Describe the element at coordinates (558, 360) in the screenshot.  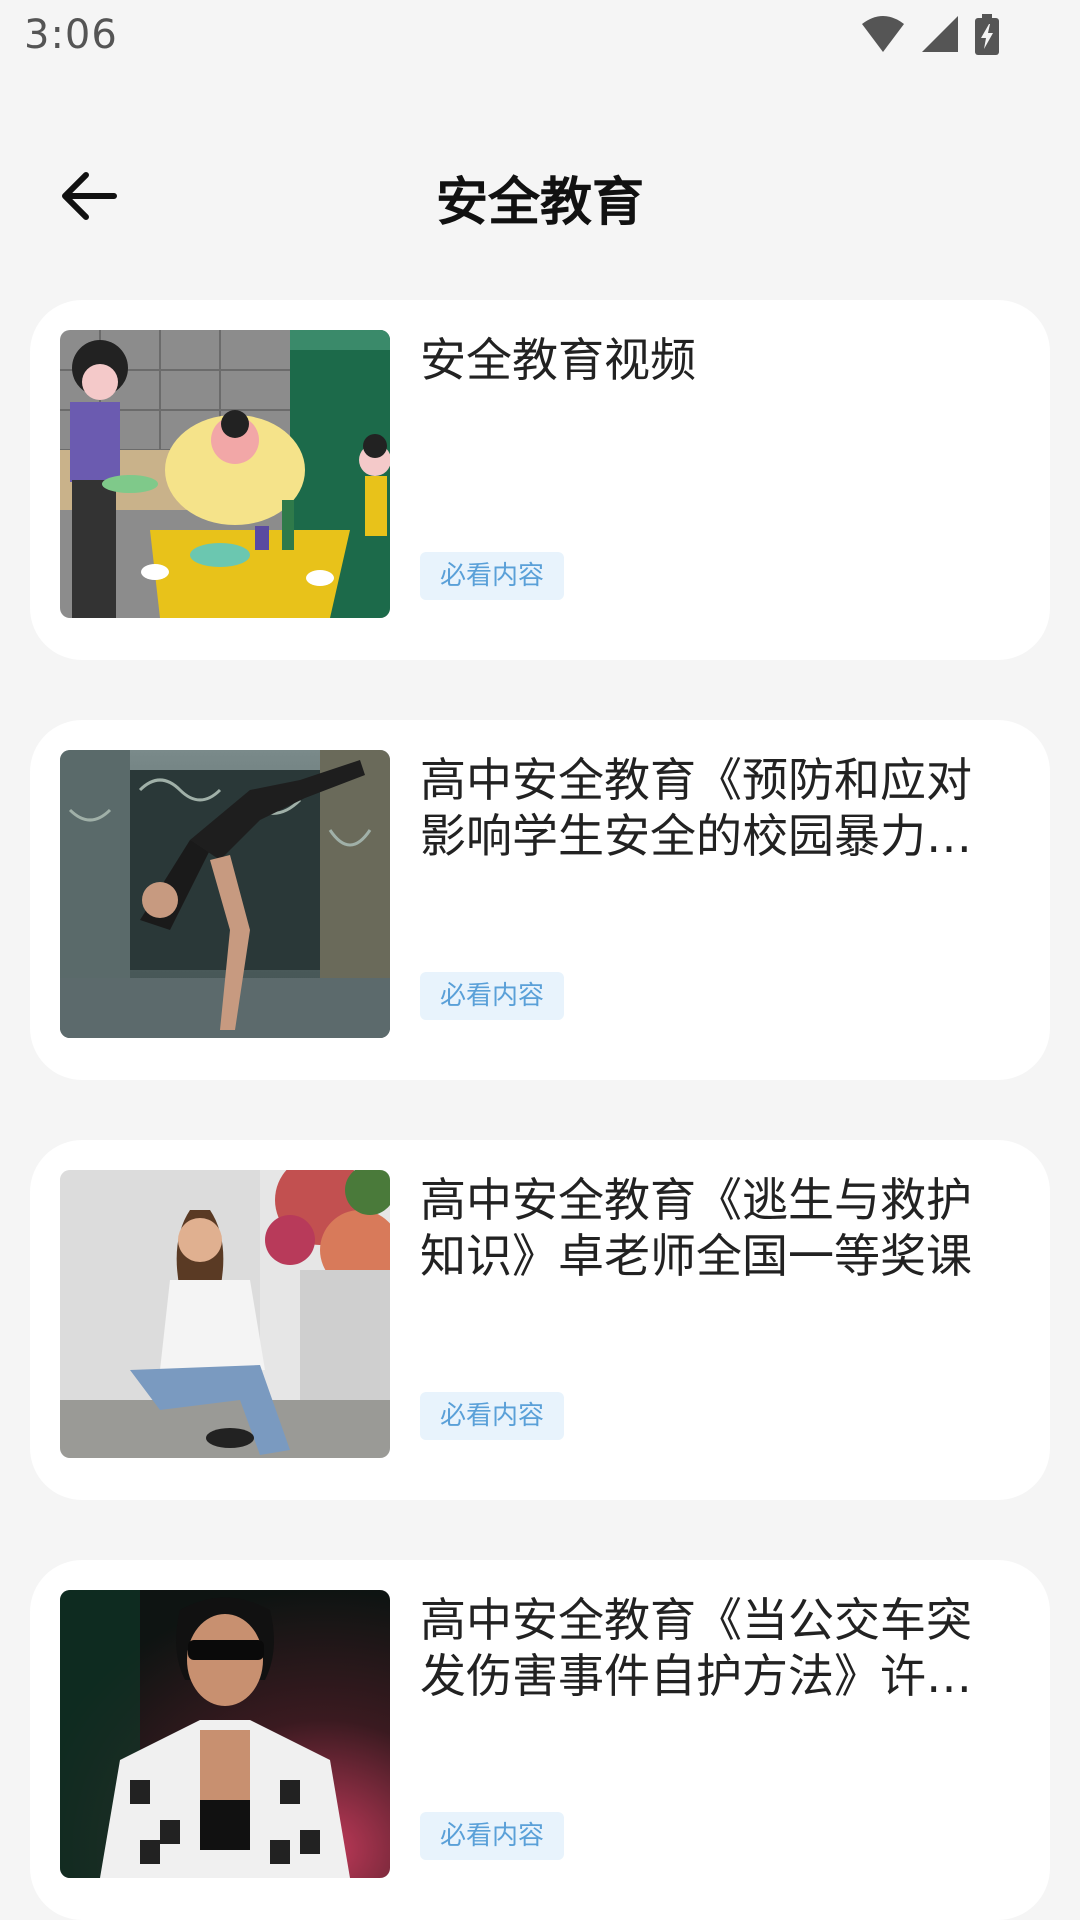
I see `item-title: 安全教育视频` at that location.